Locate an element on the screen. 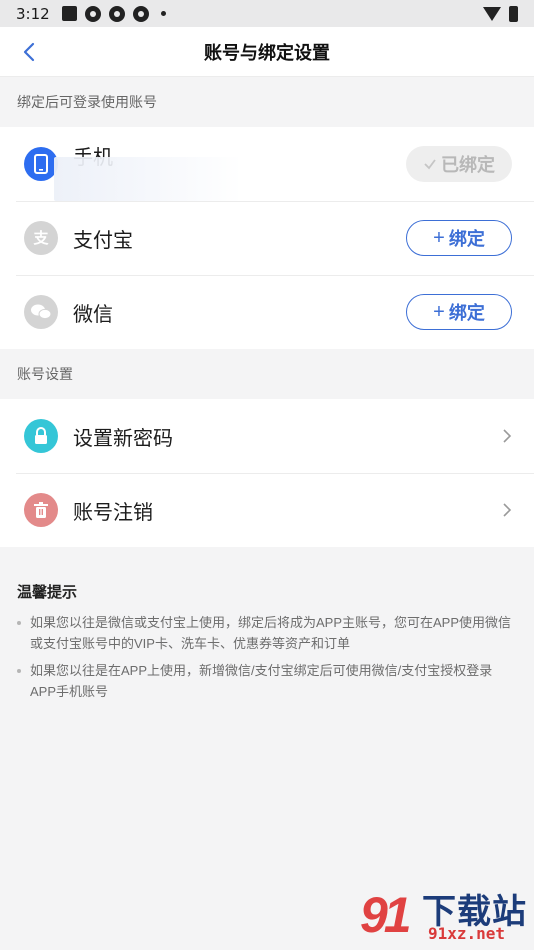 This screenshot has width=534, height=950. svg-text: 支 is located at coordinates (40, 238).